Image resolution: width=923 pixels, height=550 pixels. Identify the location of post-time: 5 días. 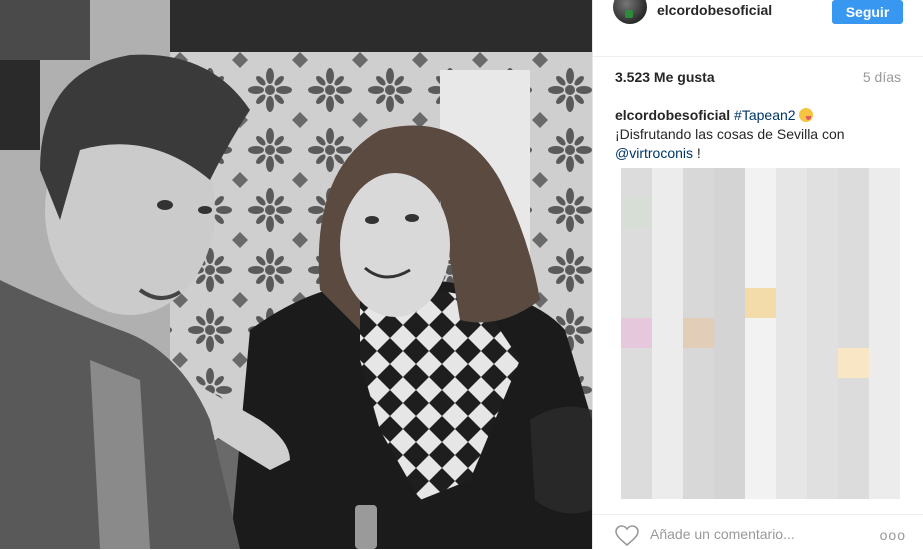
(882, 77).